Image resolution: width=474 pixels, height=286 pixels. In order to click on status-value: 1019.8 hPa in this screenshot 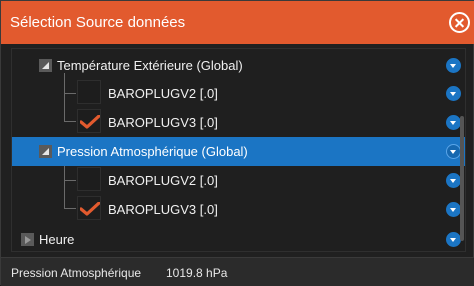, I will do `click(197, 273)`.